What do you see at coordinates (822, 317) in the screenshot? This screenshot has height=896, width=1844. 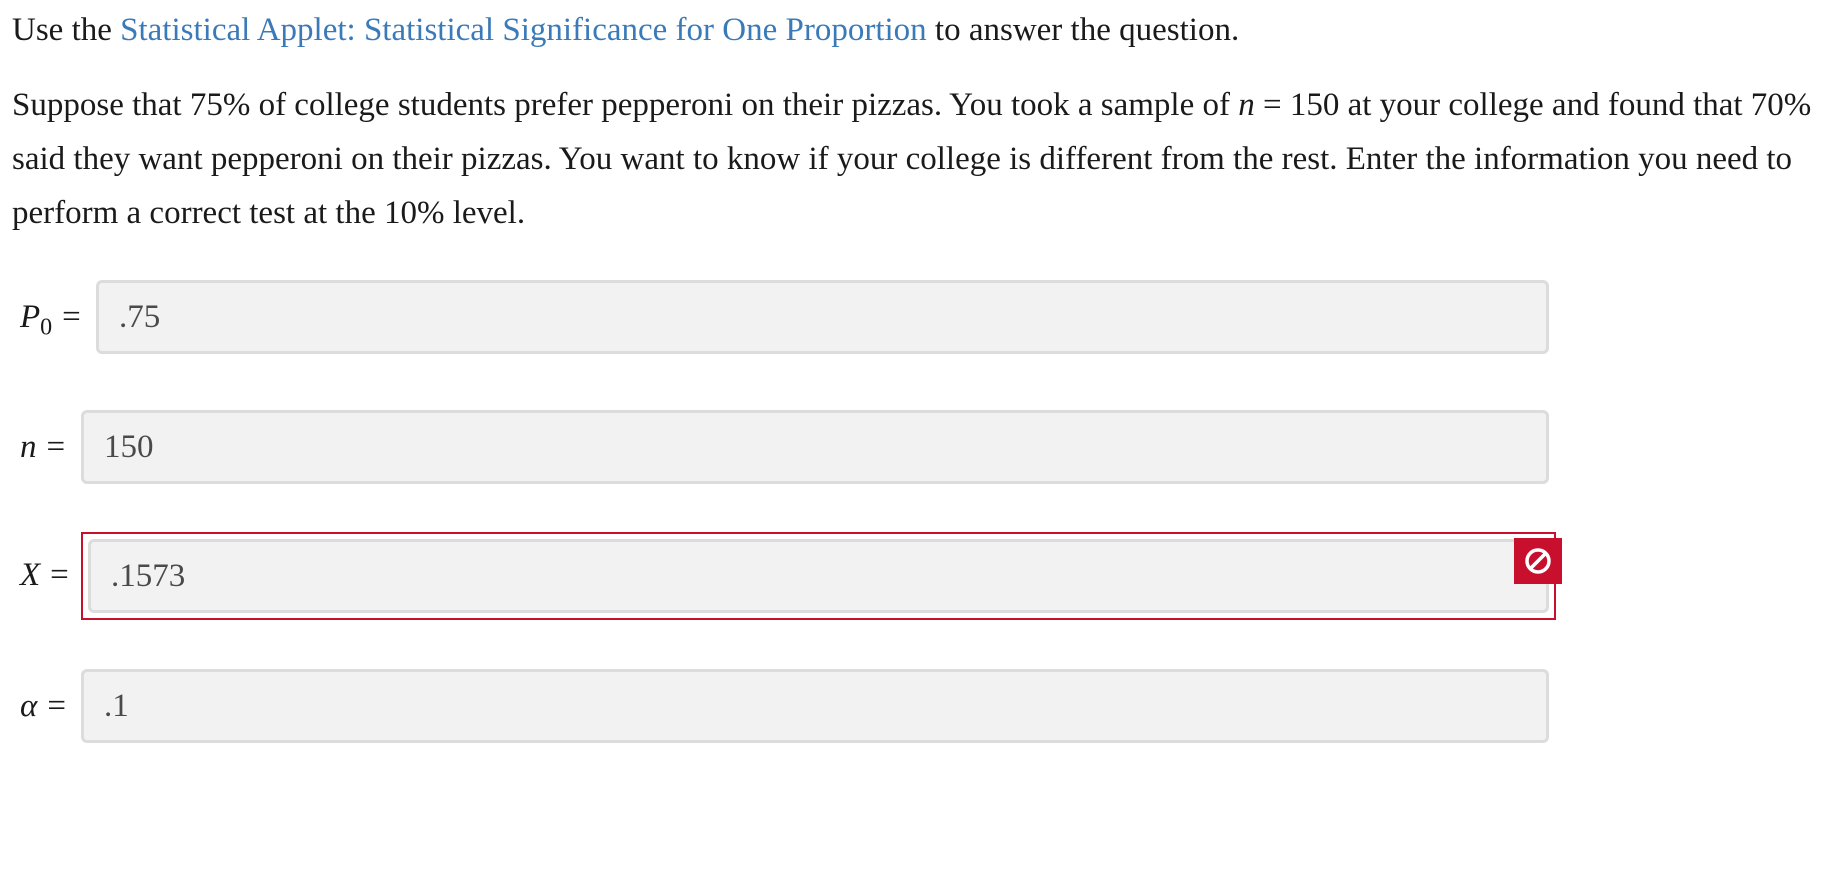 I see `p0-input` at bounding box center [822, 317].